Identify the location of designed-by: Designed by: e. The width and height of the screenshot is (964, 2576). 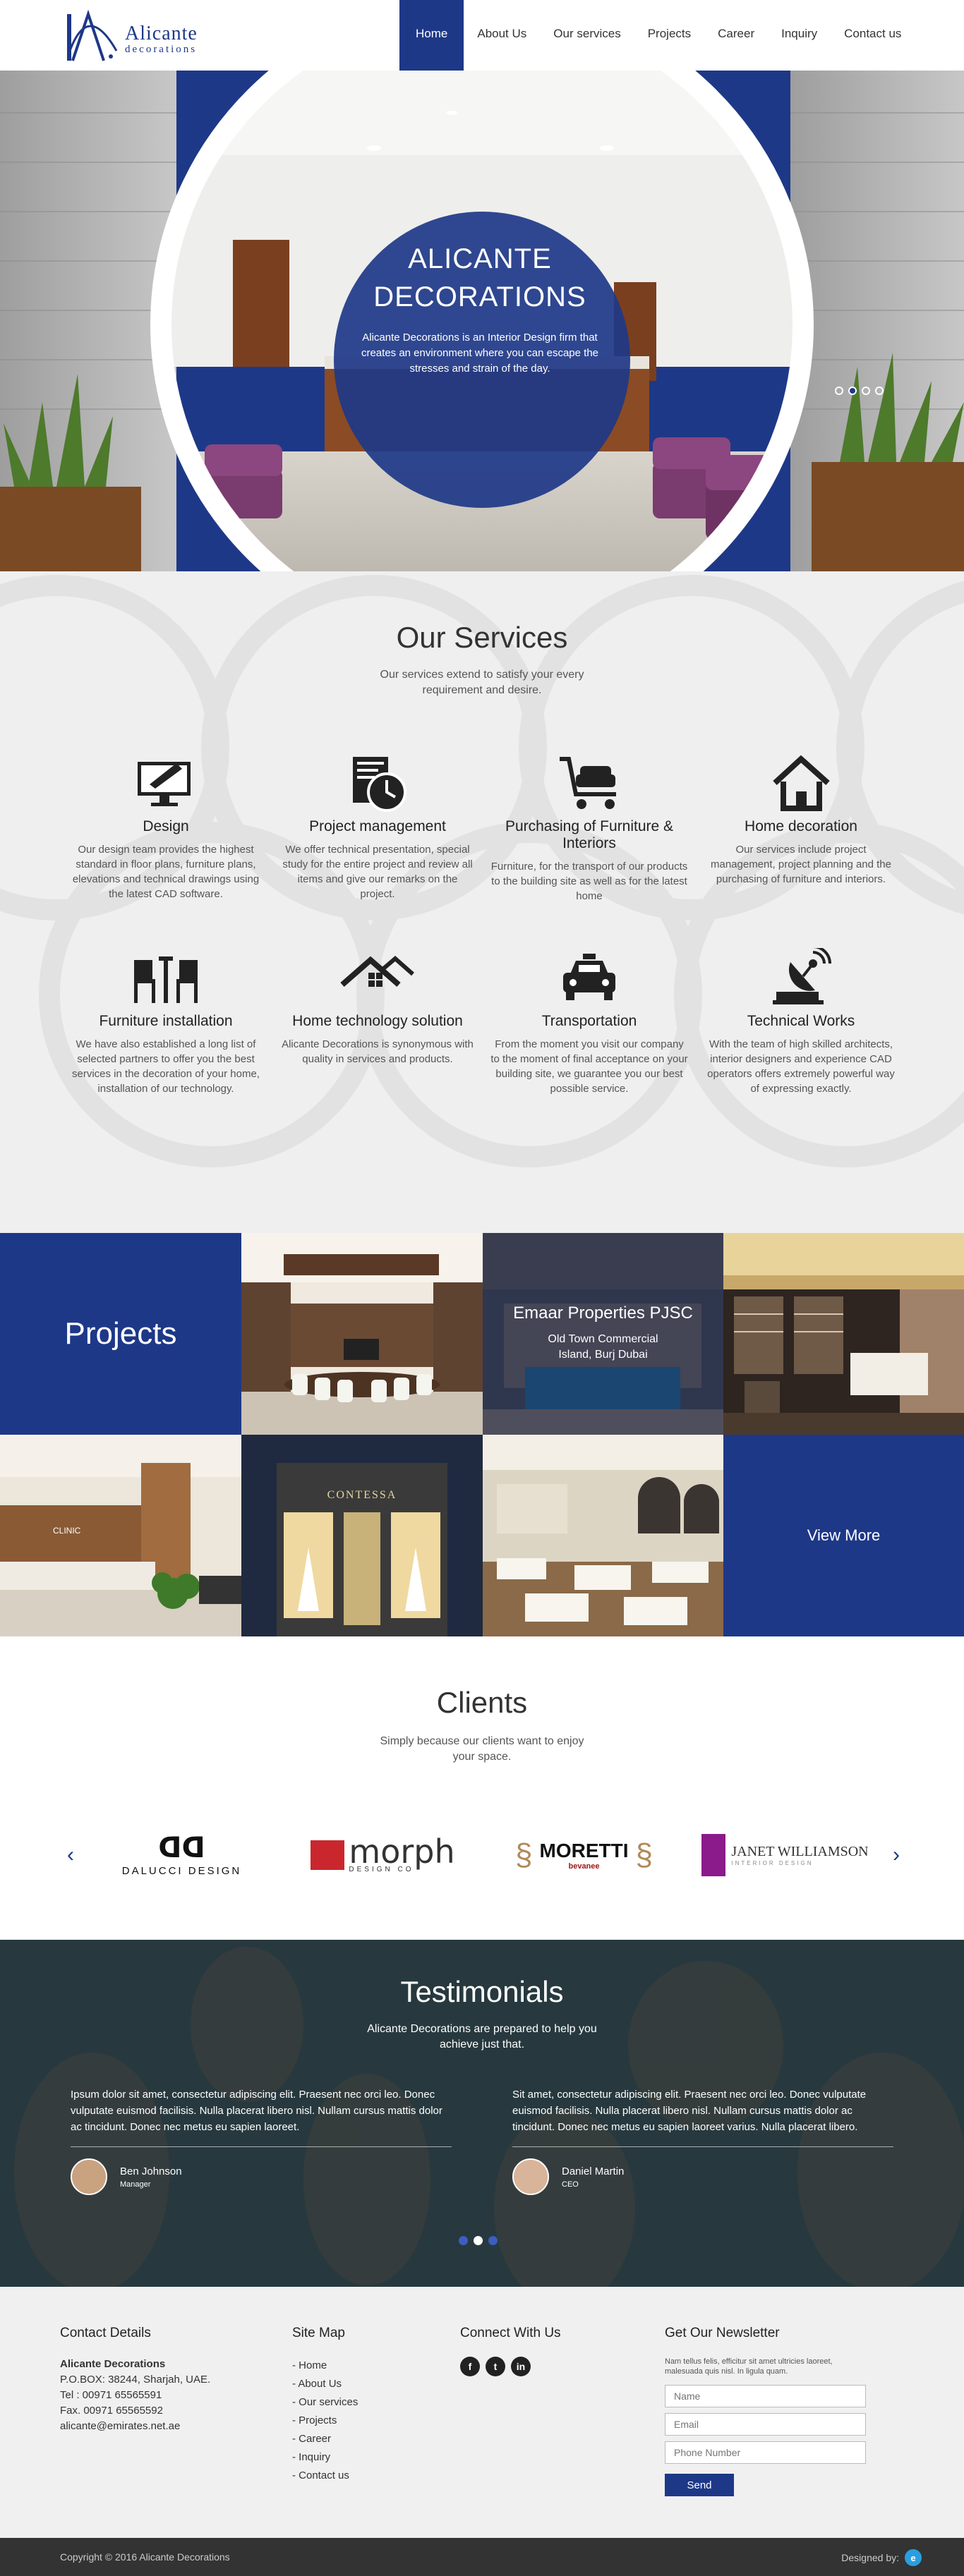
(881, 2557).